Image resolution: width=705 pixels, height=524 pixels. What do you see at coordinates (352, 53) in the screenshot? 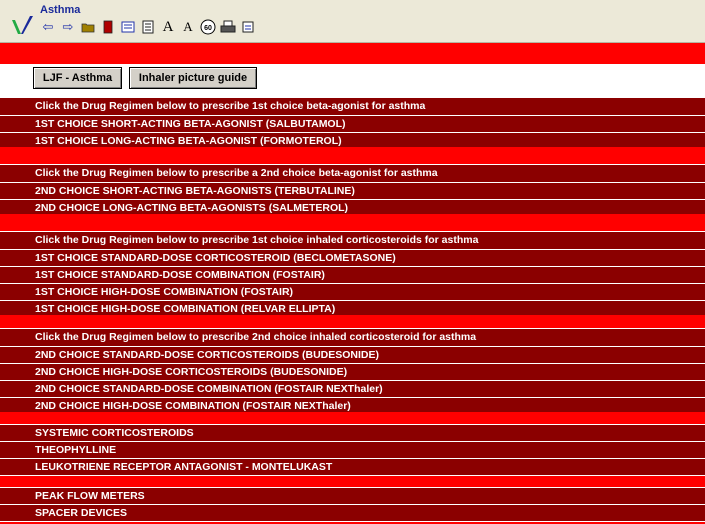
I see `top-red-bar` at bounding box center [352, 53].